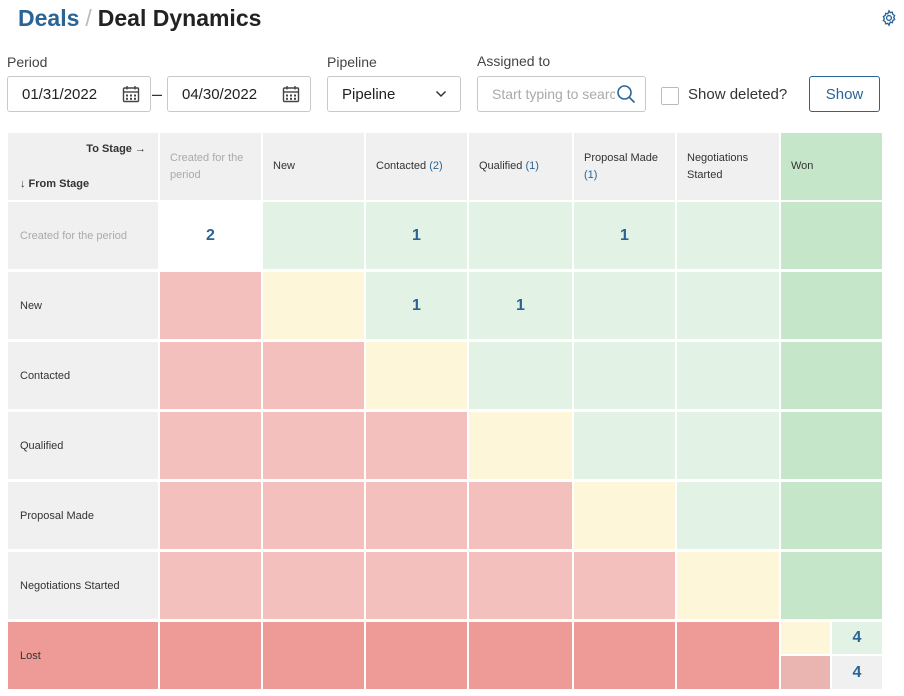 Image resolution: width=904 pixels, height=696 pixels. I want to click on row-header-label: Negotiations Started, so click(70, 585).